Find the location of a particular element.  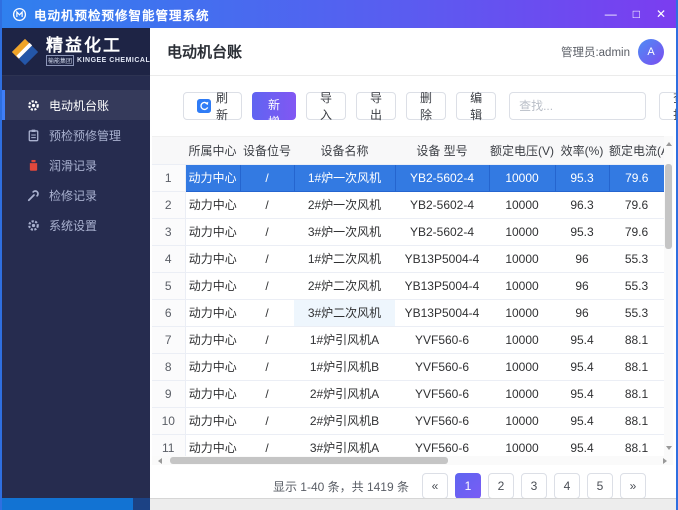

titlebar: 电动机预检预修智能管理系统 — □ ✕ is located at coordinates (339, 14).